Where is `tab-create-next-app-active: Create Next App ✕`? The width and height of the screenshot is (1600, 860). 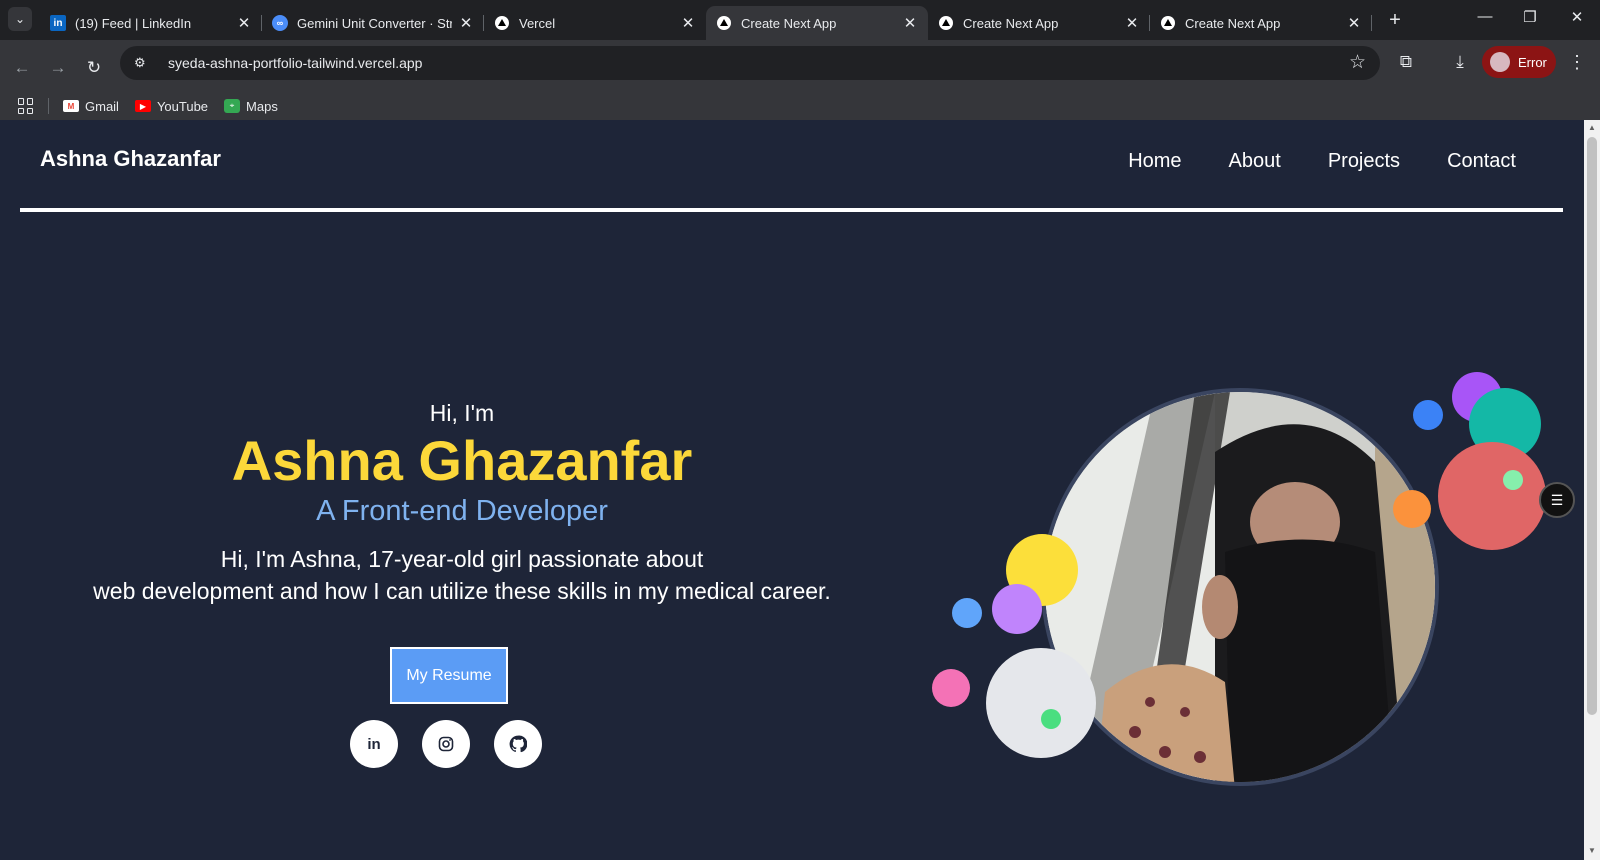 tab-create-next-app-active: Create Next App ✕ is located at coordinates (817, 23).